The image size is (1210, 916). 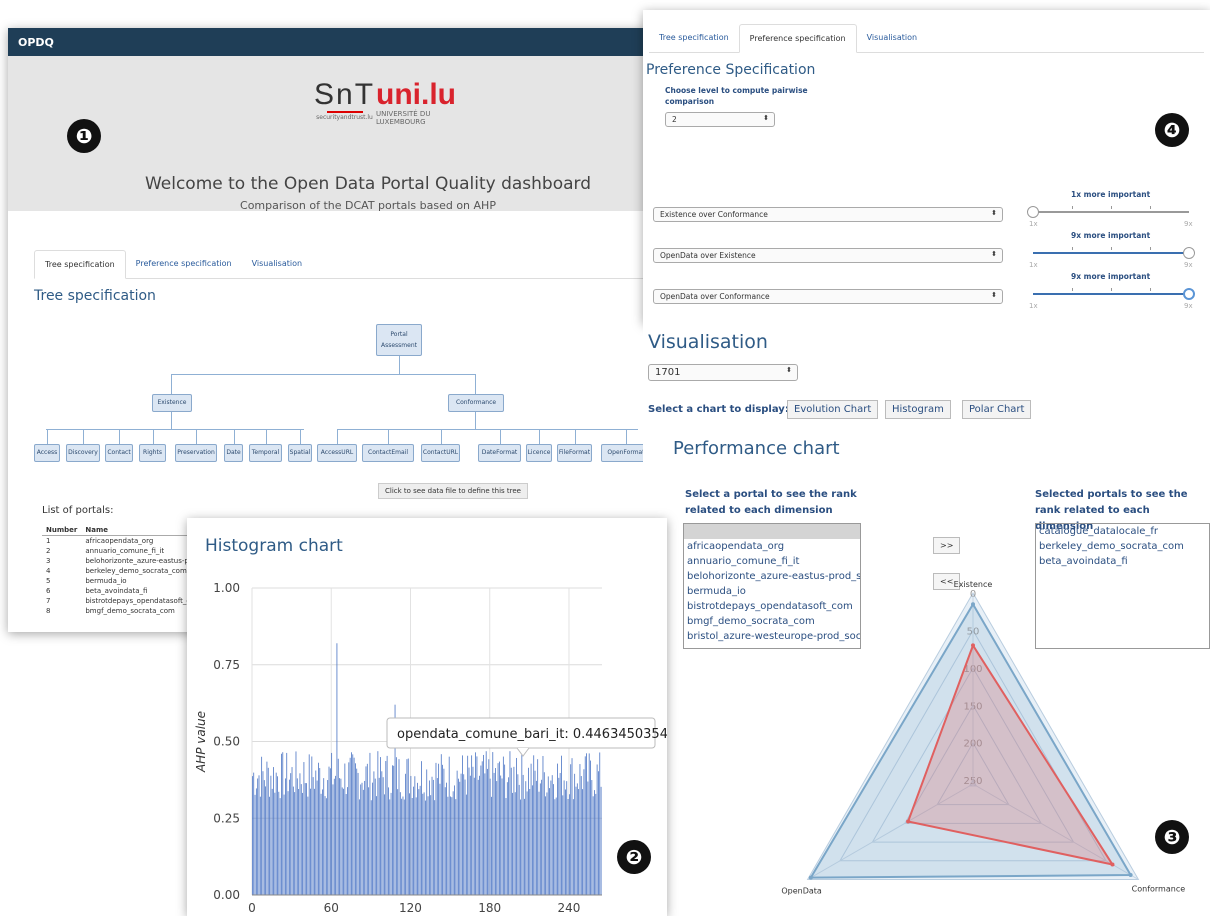 I want to click on table-row: 8 bmgf_demo_socrata_com, so click(x=119, y=611).